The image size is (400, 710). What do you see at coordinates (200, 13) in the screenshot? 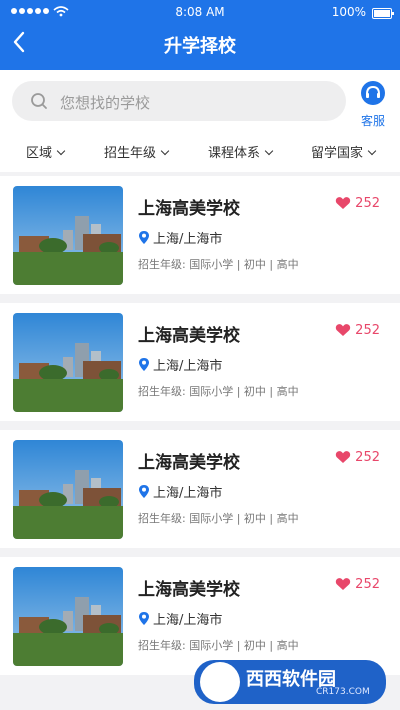
I see `status-bar: 8:08 AM 100%` at bounding box center [200, 13].